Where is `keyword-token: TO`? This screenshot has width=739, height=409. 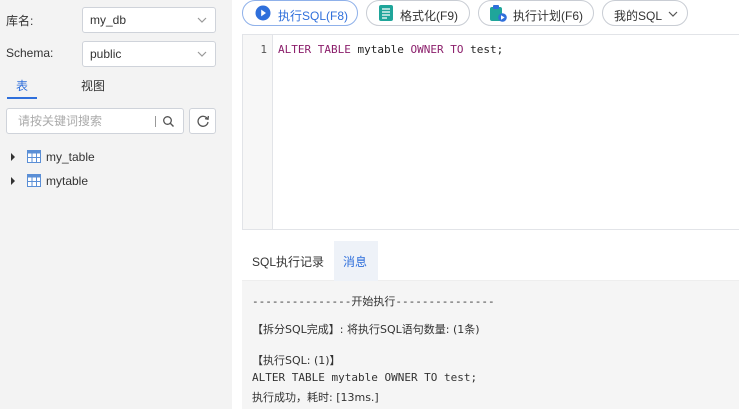
keyword-token: TO is located at coordinates (457, 49).